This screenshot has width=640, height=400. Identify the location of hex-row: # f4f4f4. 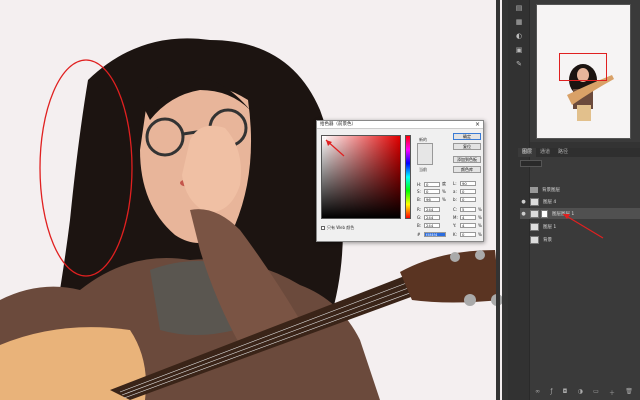
(432, 234).